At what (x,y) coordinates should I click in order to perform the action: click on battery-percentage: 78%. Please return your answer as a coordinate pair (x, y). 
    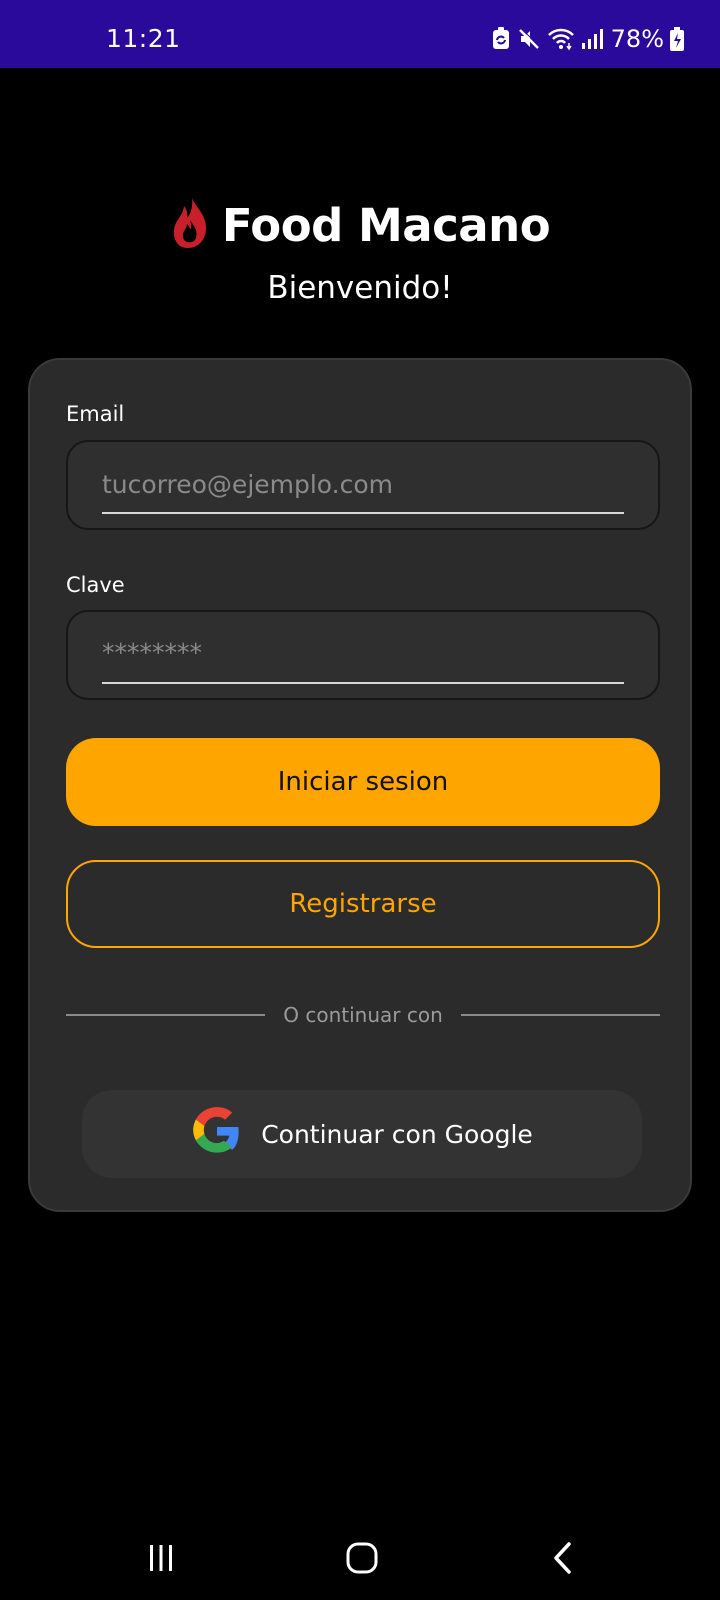
    Looking at the image, I should click on (637, 39).